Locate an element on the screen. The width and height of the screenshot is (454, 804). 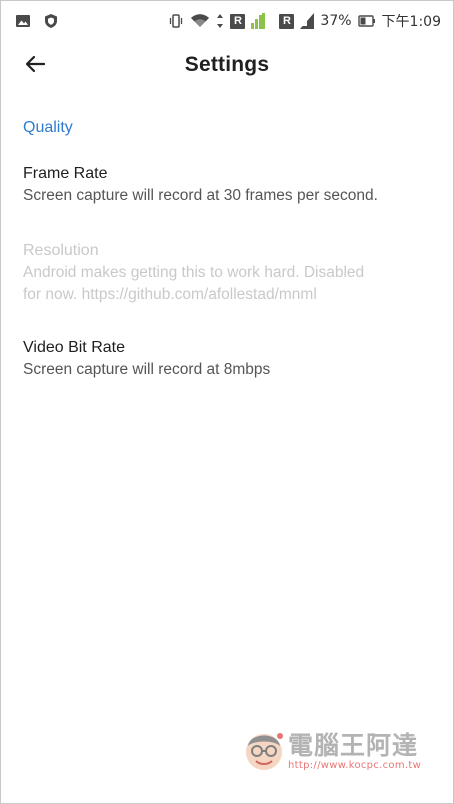
shield-icon is located at coordinates (51, 21).